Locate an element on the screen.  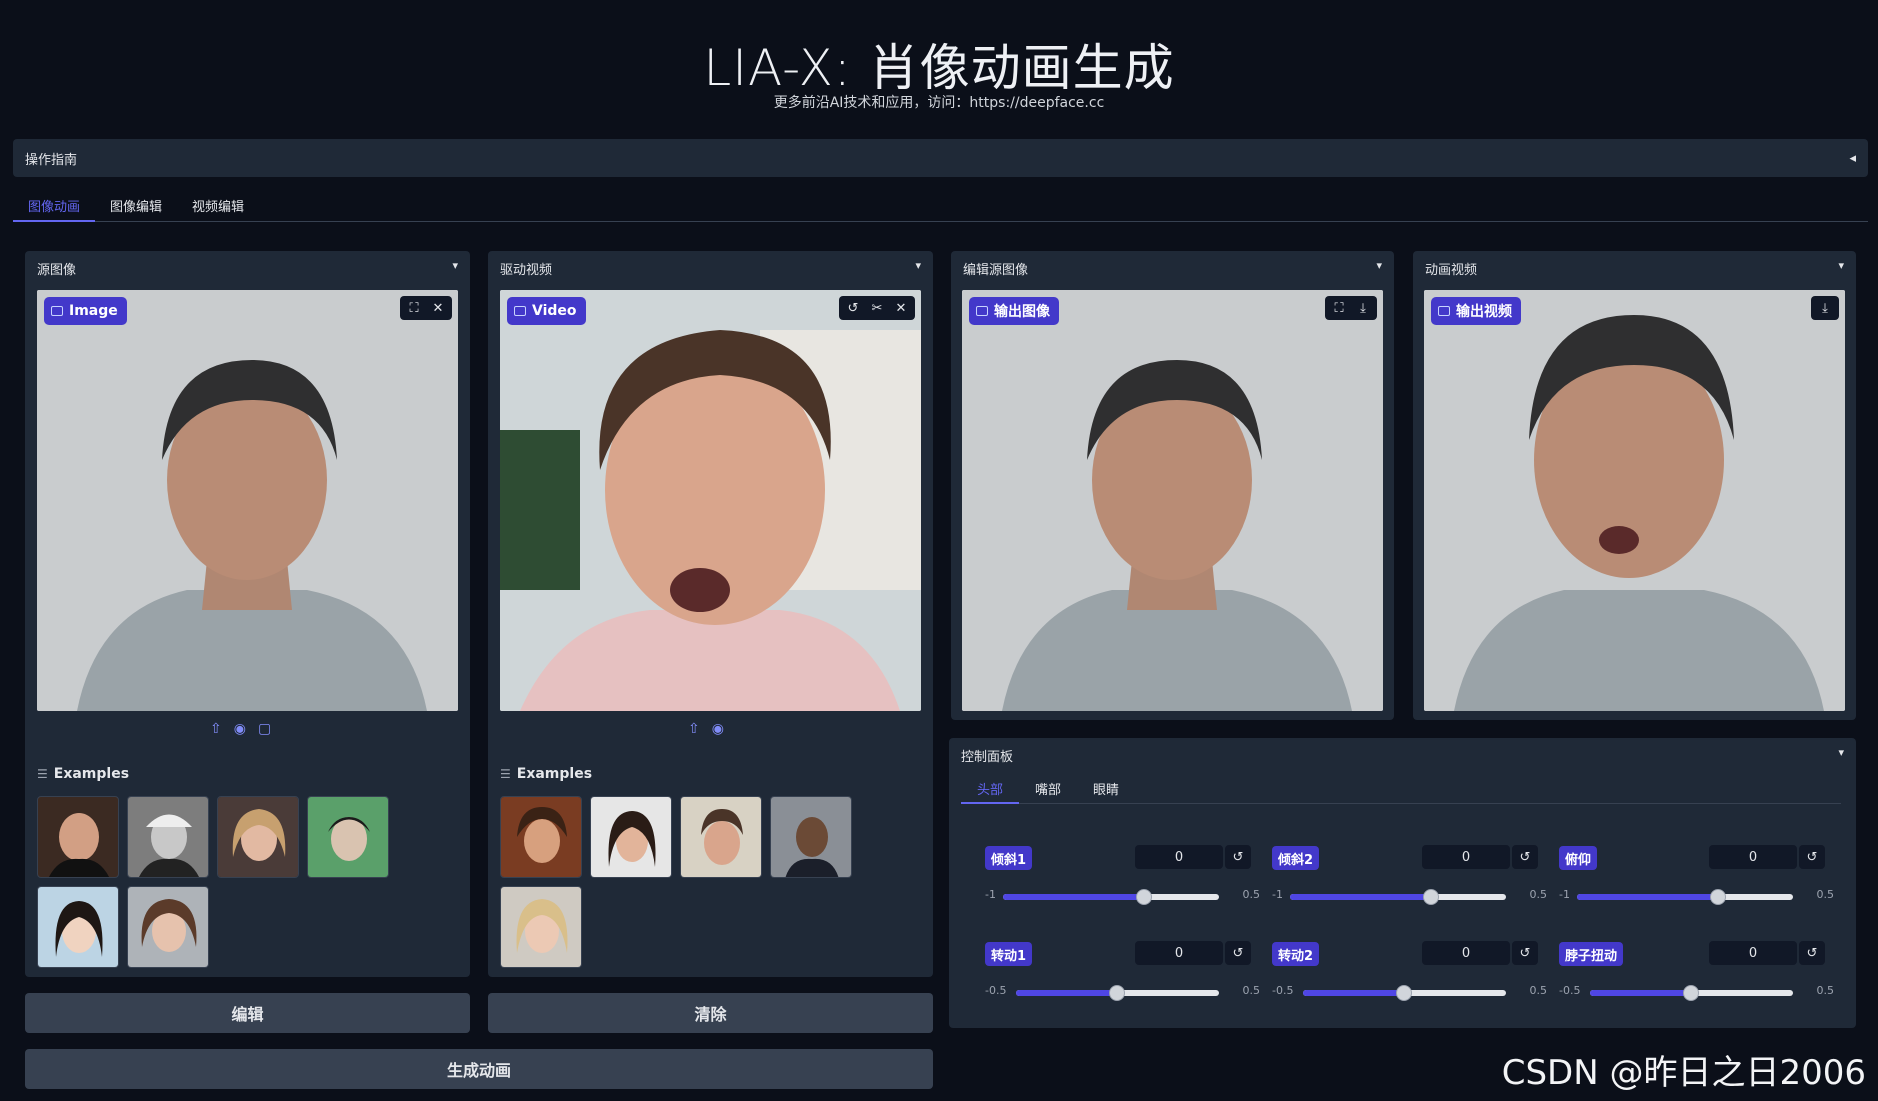
generate-animation-button: 生成动画 is located at coordinates (479, 1069).